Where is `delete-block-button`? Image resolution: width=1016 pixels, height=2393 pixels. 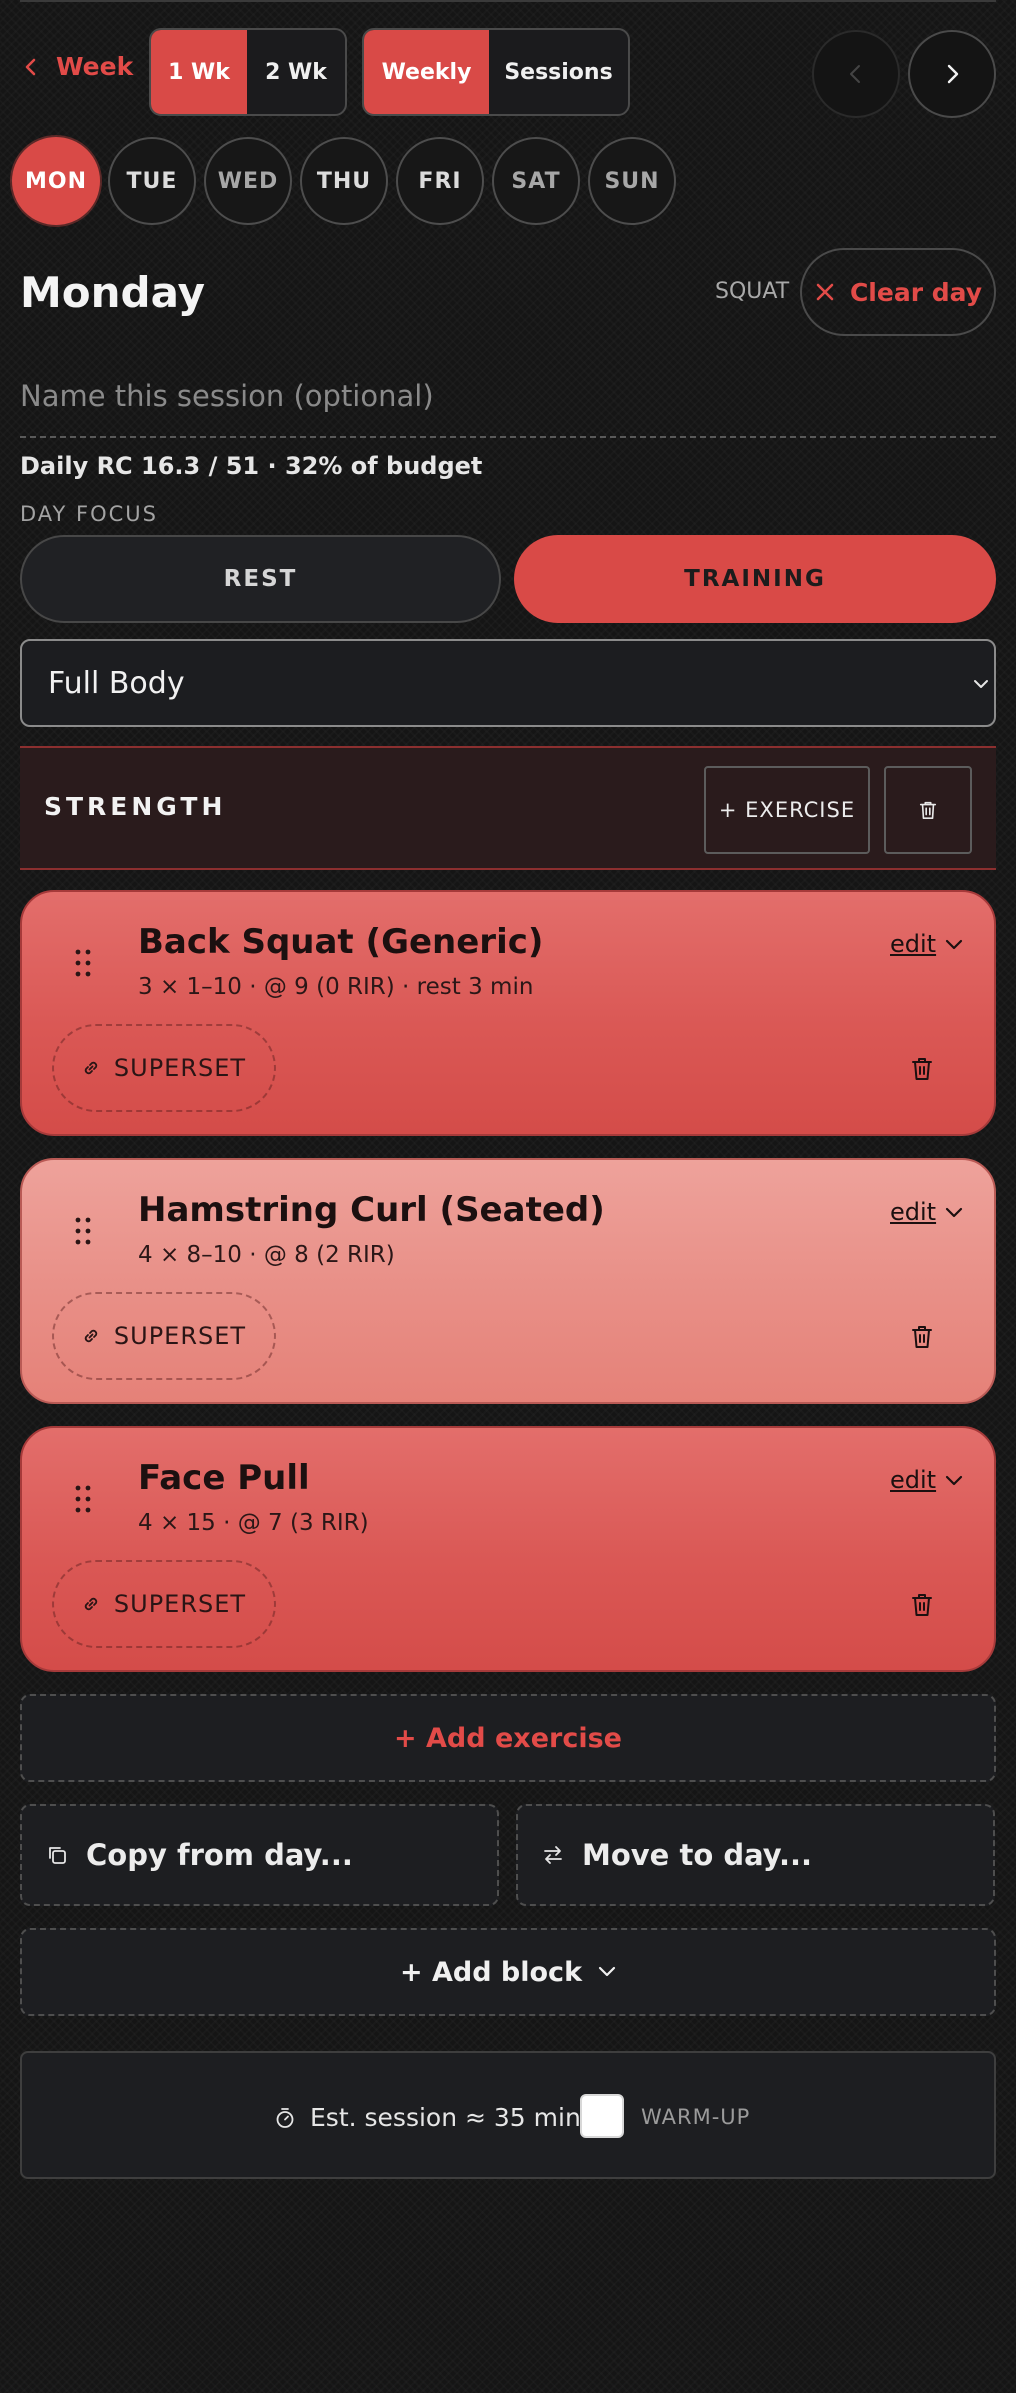 delete-block-button is located at coordinates (928, 810).